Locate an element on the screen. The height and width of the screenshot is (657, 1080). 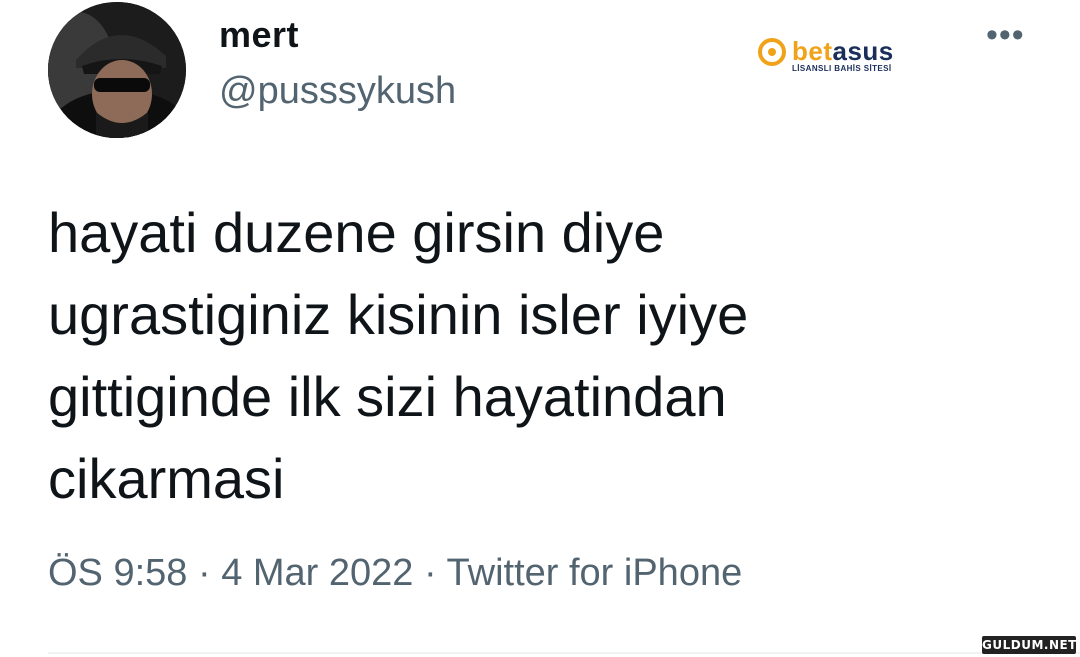
logo-brand: betasus is located at coordinates (843, 51).